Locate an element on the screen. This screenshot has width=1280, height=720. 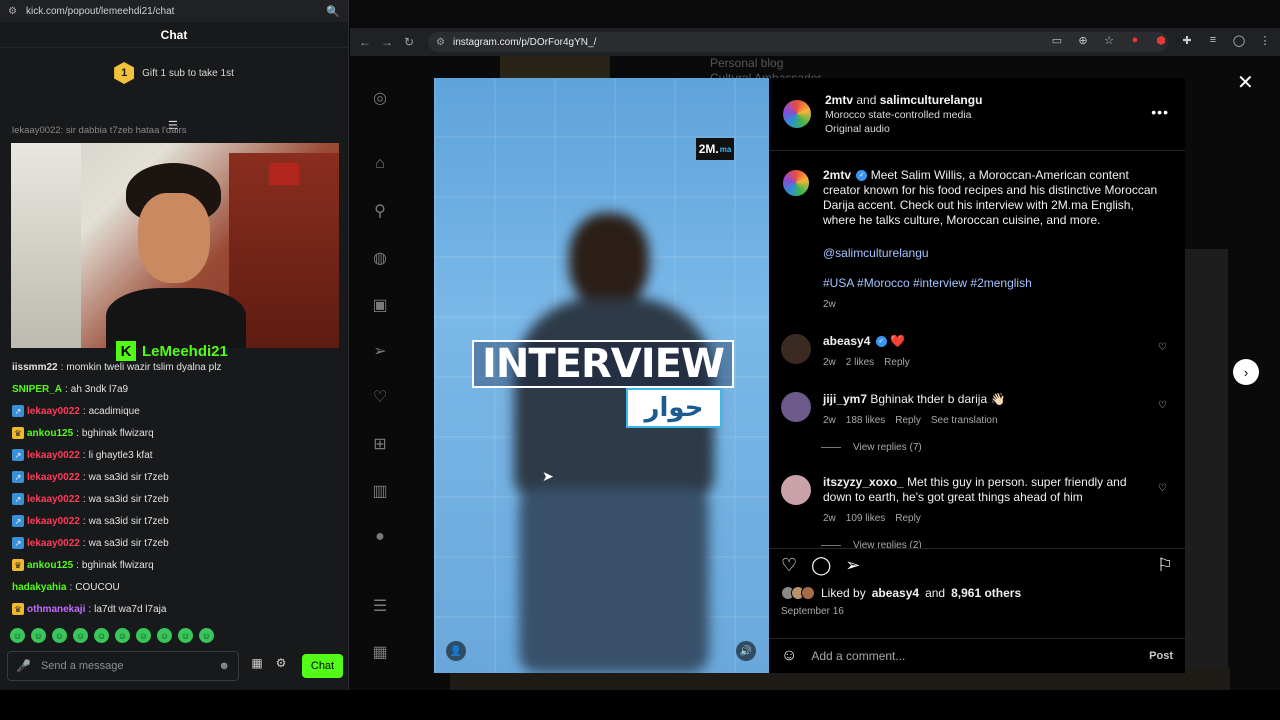
view-replies-text: View replies (2) is located at coordinates (887, 544).